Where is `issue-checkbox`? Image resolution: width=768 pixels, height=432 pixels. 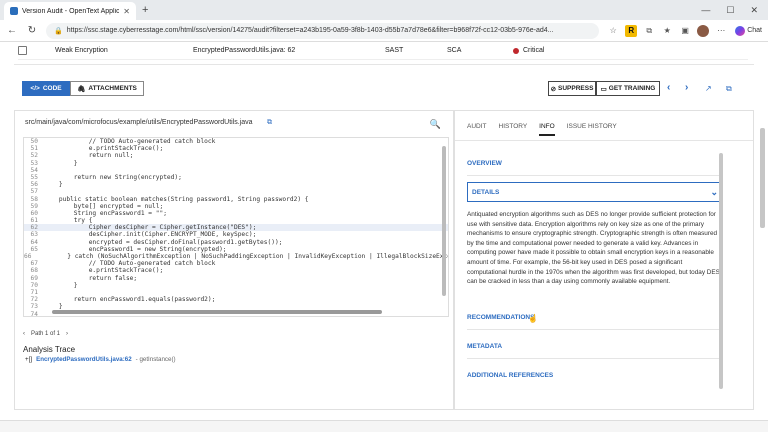 issue-checkbox is located at coordinates (22, 50).